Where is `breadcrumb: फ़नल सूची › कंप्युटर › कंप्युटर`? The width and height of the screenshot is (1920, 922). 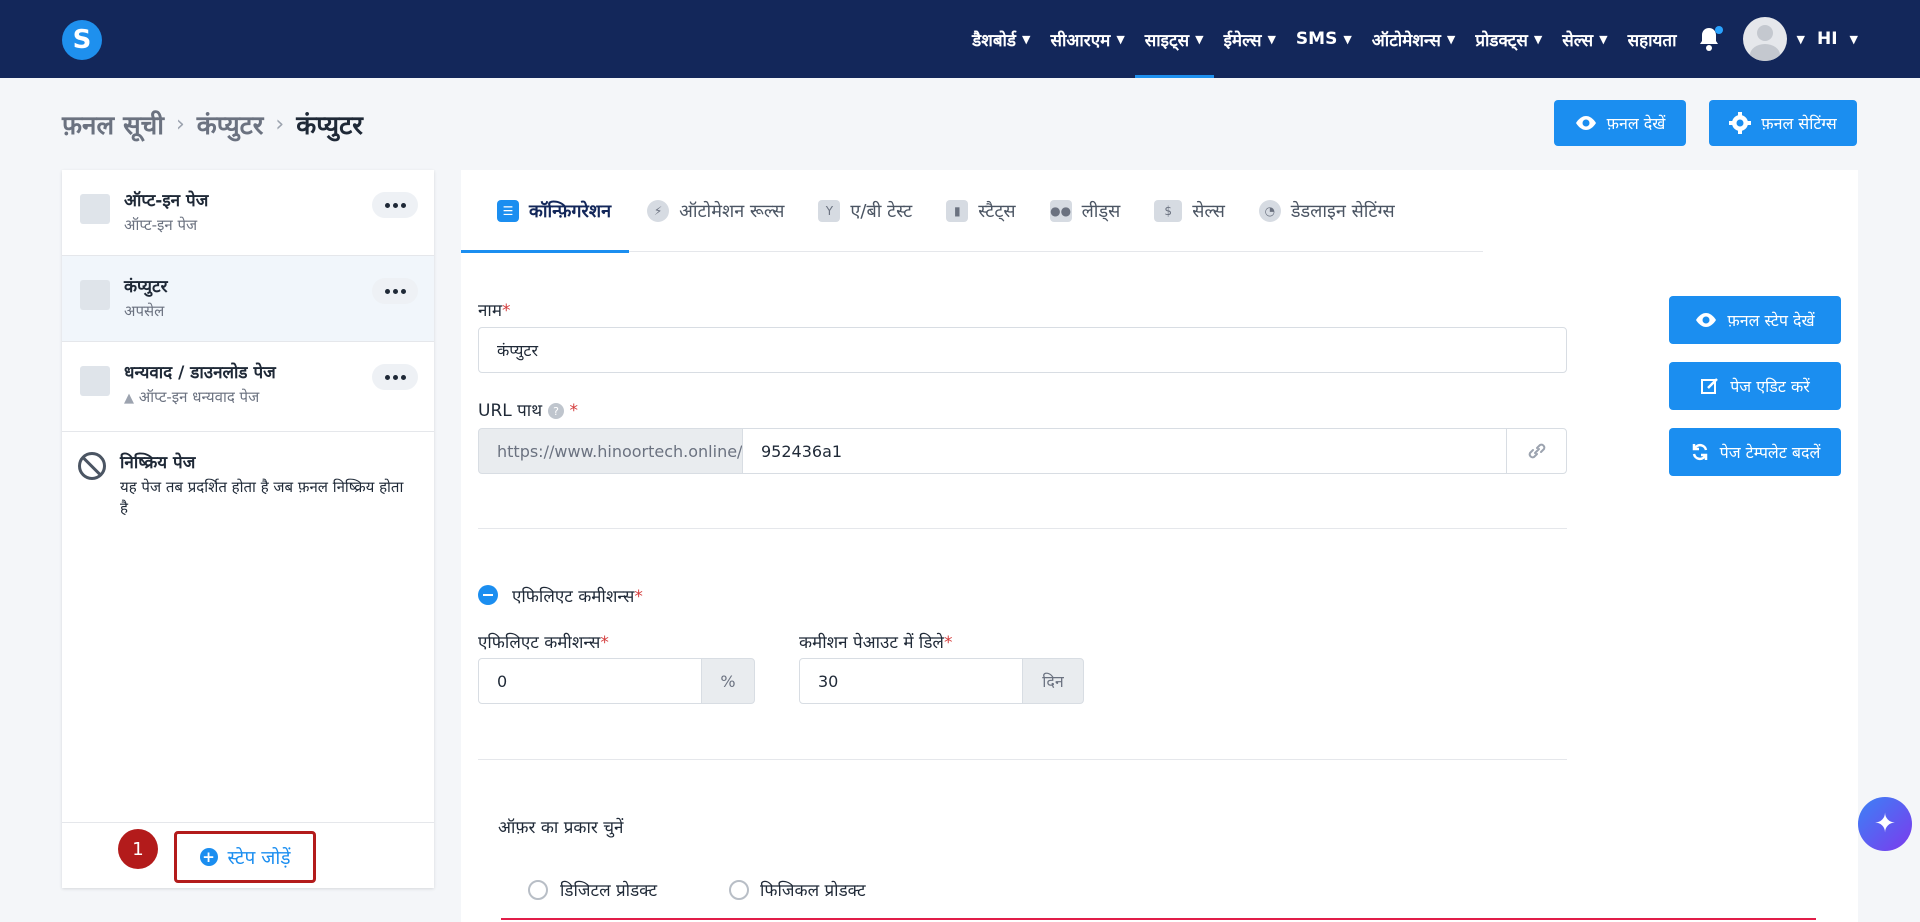
breadcrumb: फ़नल सूची › कंप्युटर › कंप्युटर is located at coordinates (212, 124).